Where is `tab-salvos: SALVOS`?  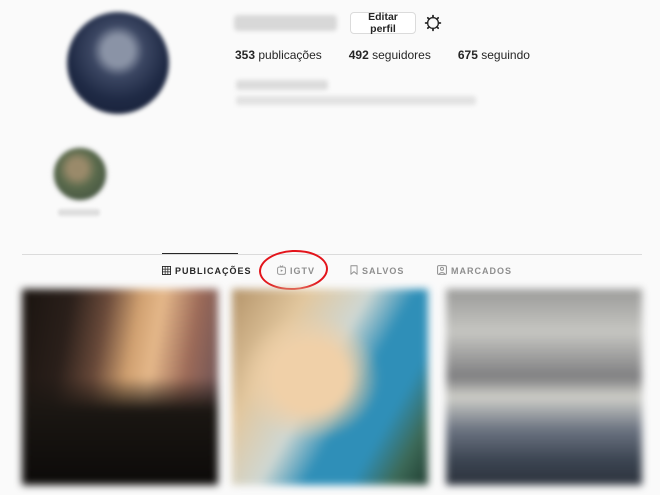
tab-salvos: SALVOS is located at coordinates (377, 271).